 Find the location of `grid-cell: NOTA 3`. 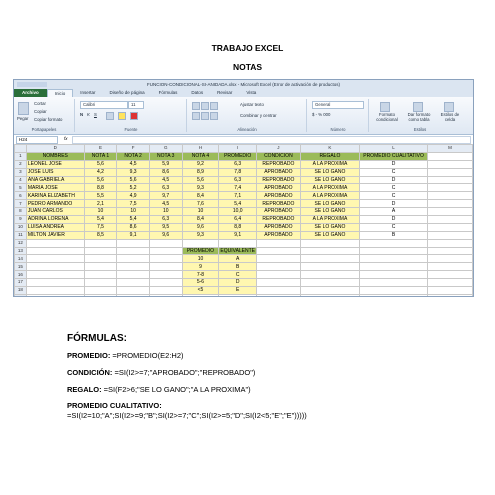

grid-cell: NOTA 3 is located at coordinates (165, 156).